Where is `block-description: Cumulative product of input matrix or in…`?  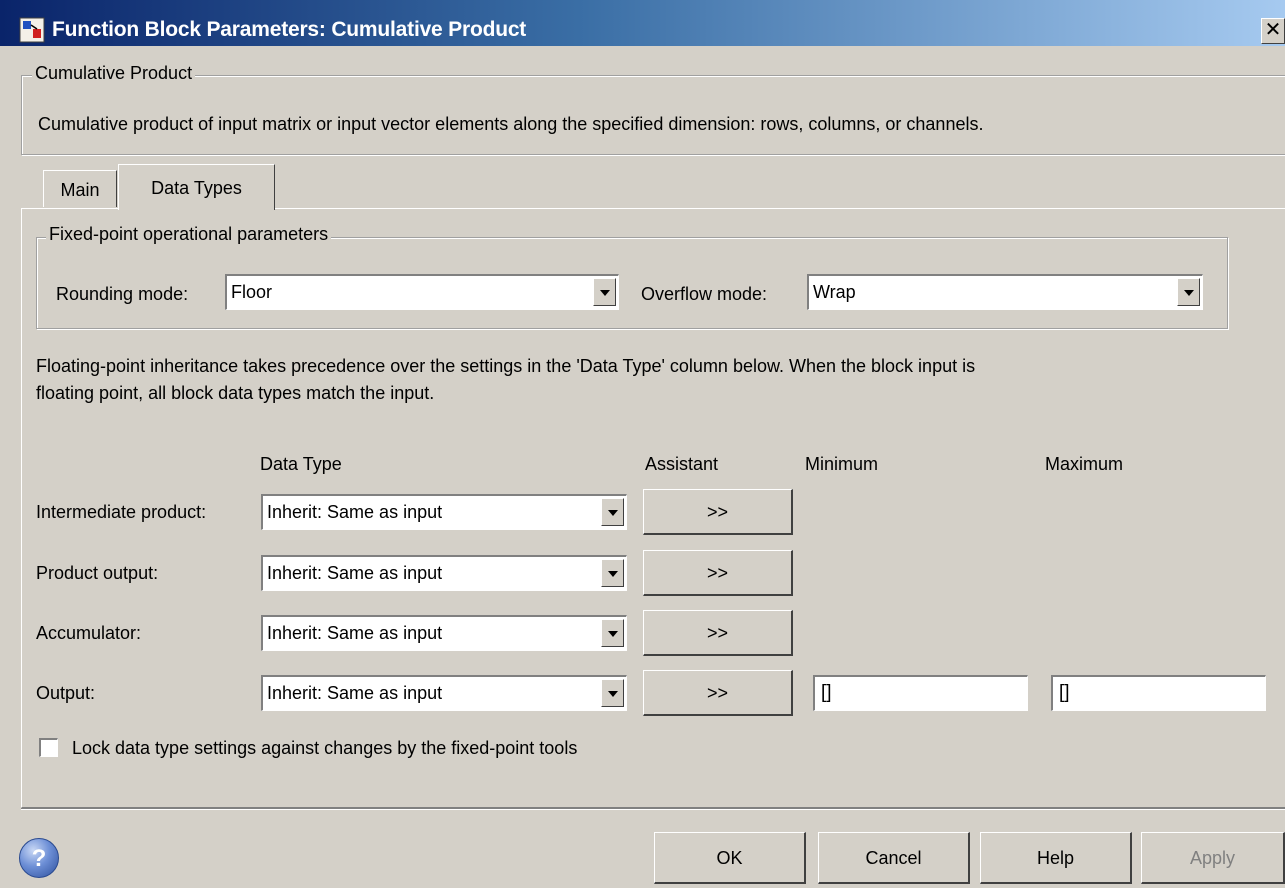 block-description: Cumulative product of input matrix or in… is located at coordinates (511, 124).